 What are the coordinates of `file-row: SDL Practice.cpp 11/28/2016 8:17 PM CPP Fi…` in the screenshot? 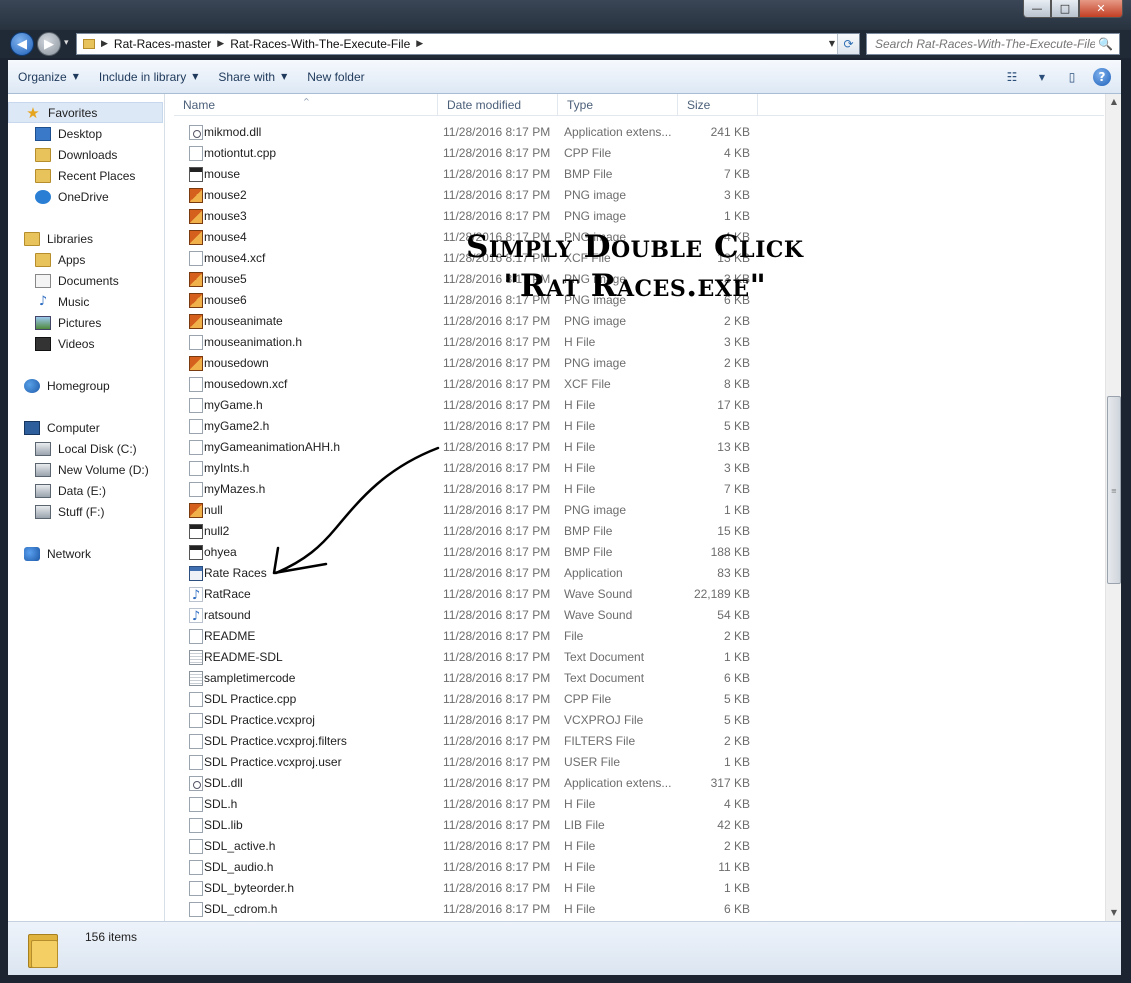 It's located at (639, 699).